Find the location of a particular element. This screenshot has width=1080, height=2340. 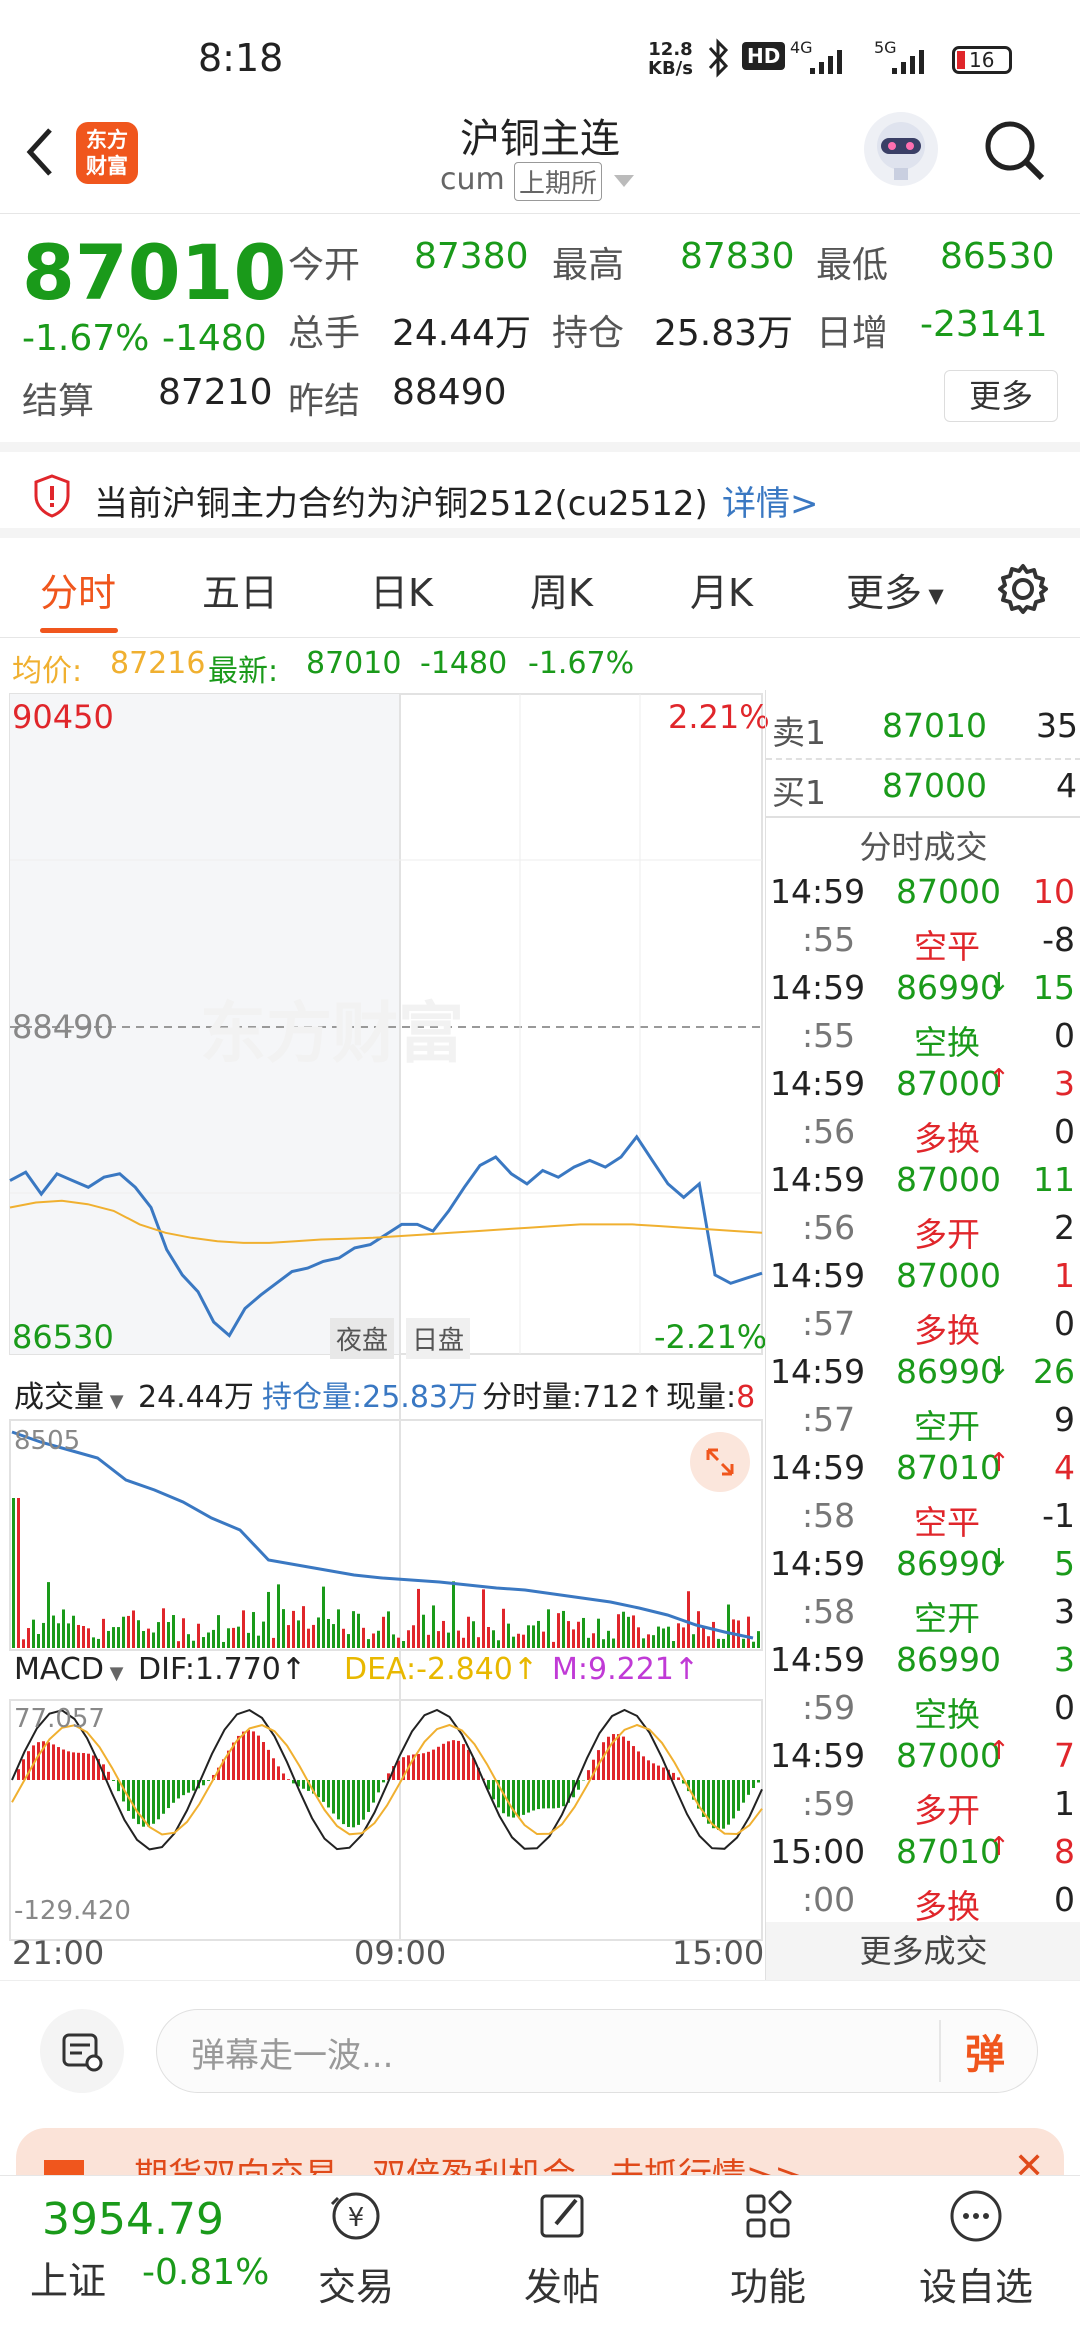

change-pct: -1.67% is located at coordinates (86, 338).